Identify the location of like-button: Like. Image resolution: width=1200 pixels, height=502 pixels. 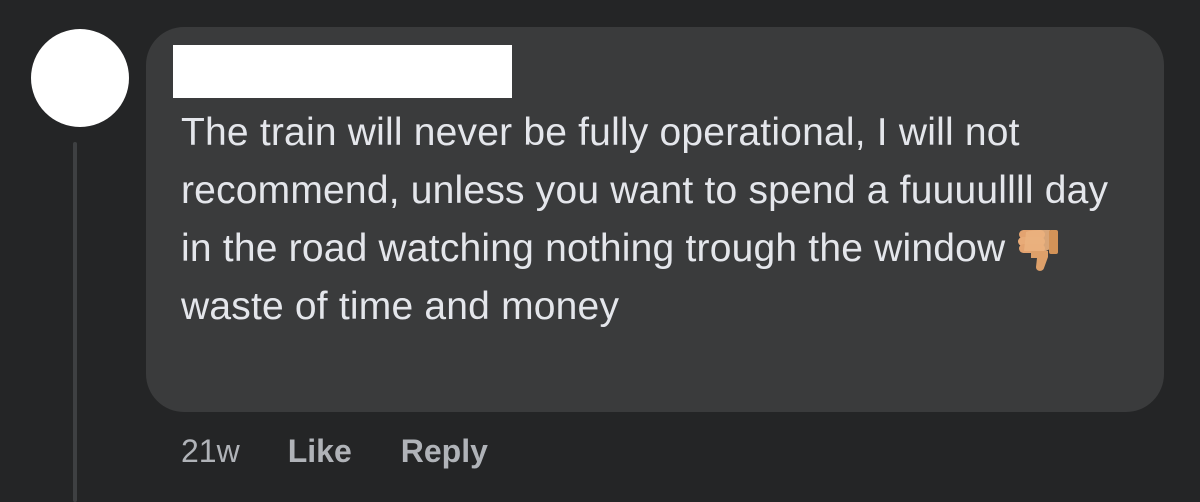
(320, 451).